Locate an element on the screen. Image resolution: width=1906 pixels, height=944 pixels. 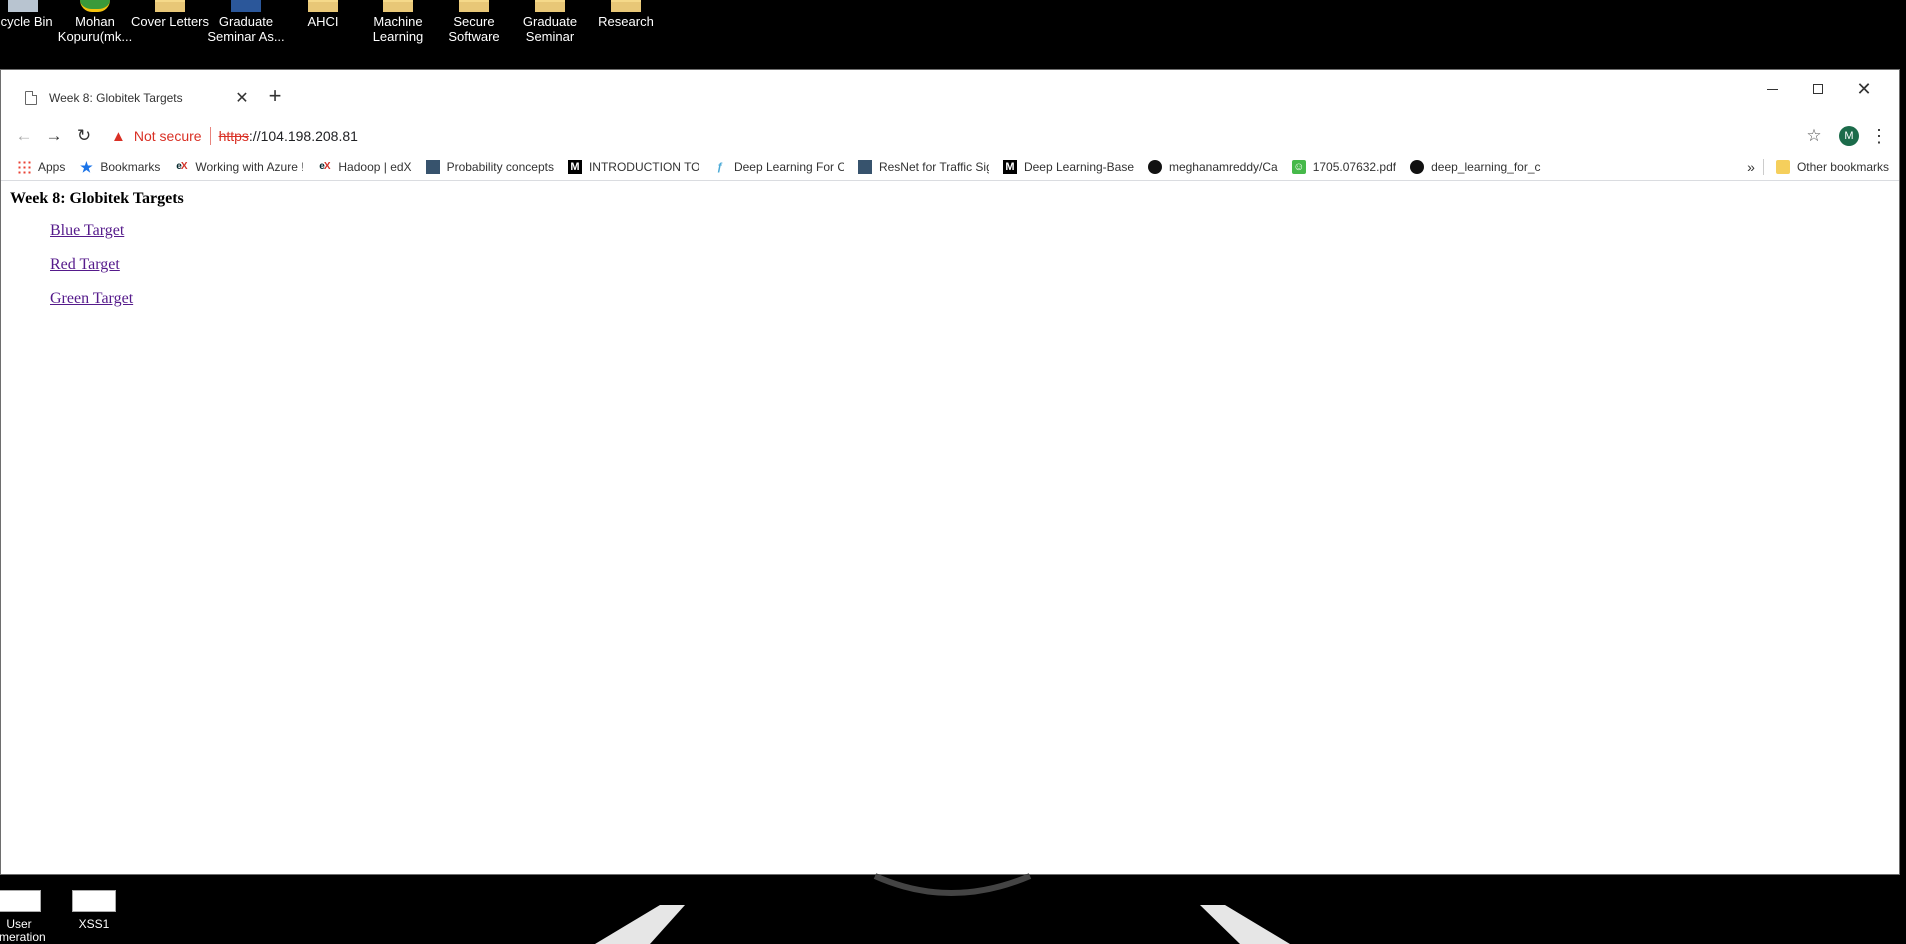
address-bar: ▲ Not secure https://104.198.208.81 is located at coordinates (955, 136).